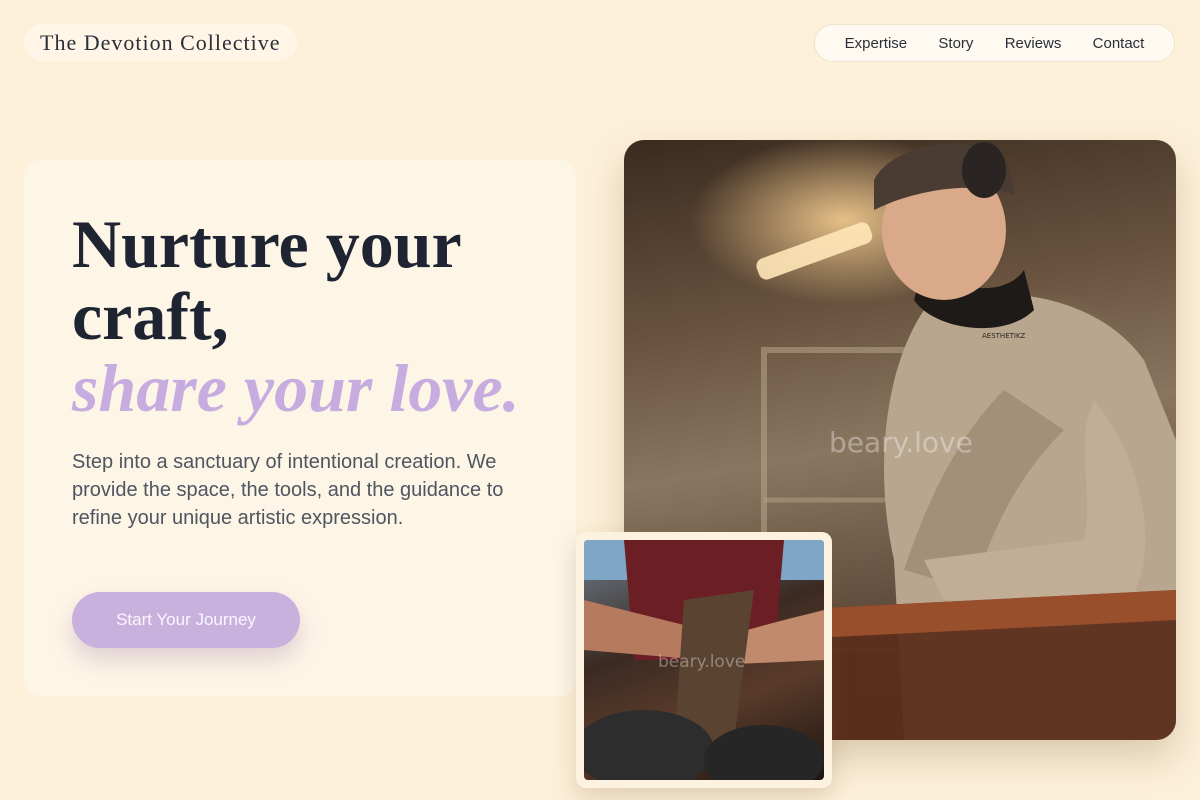 The image size is (1200, 800). I want to click on main-nav: Expertise Story Reviews Contact, so click(994, 43).